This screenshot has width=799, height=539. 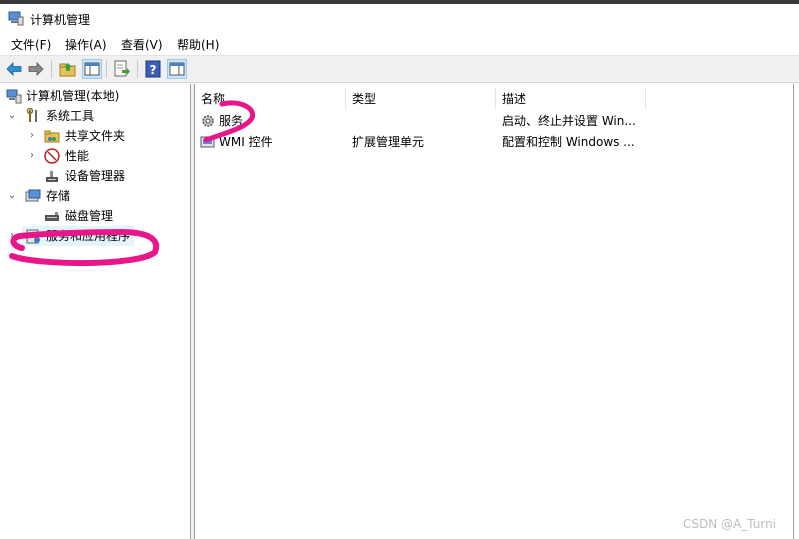 What do you see at coordinates (73, 96) in the screenshot?
I see `tree-label: 计算机管理(本地)` at bounding box center [73, 96].